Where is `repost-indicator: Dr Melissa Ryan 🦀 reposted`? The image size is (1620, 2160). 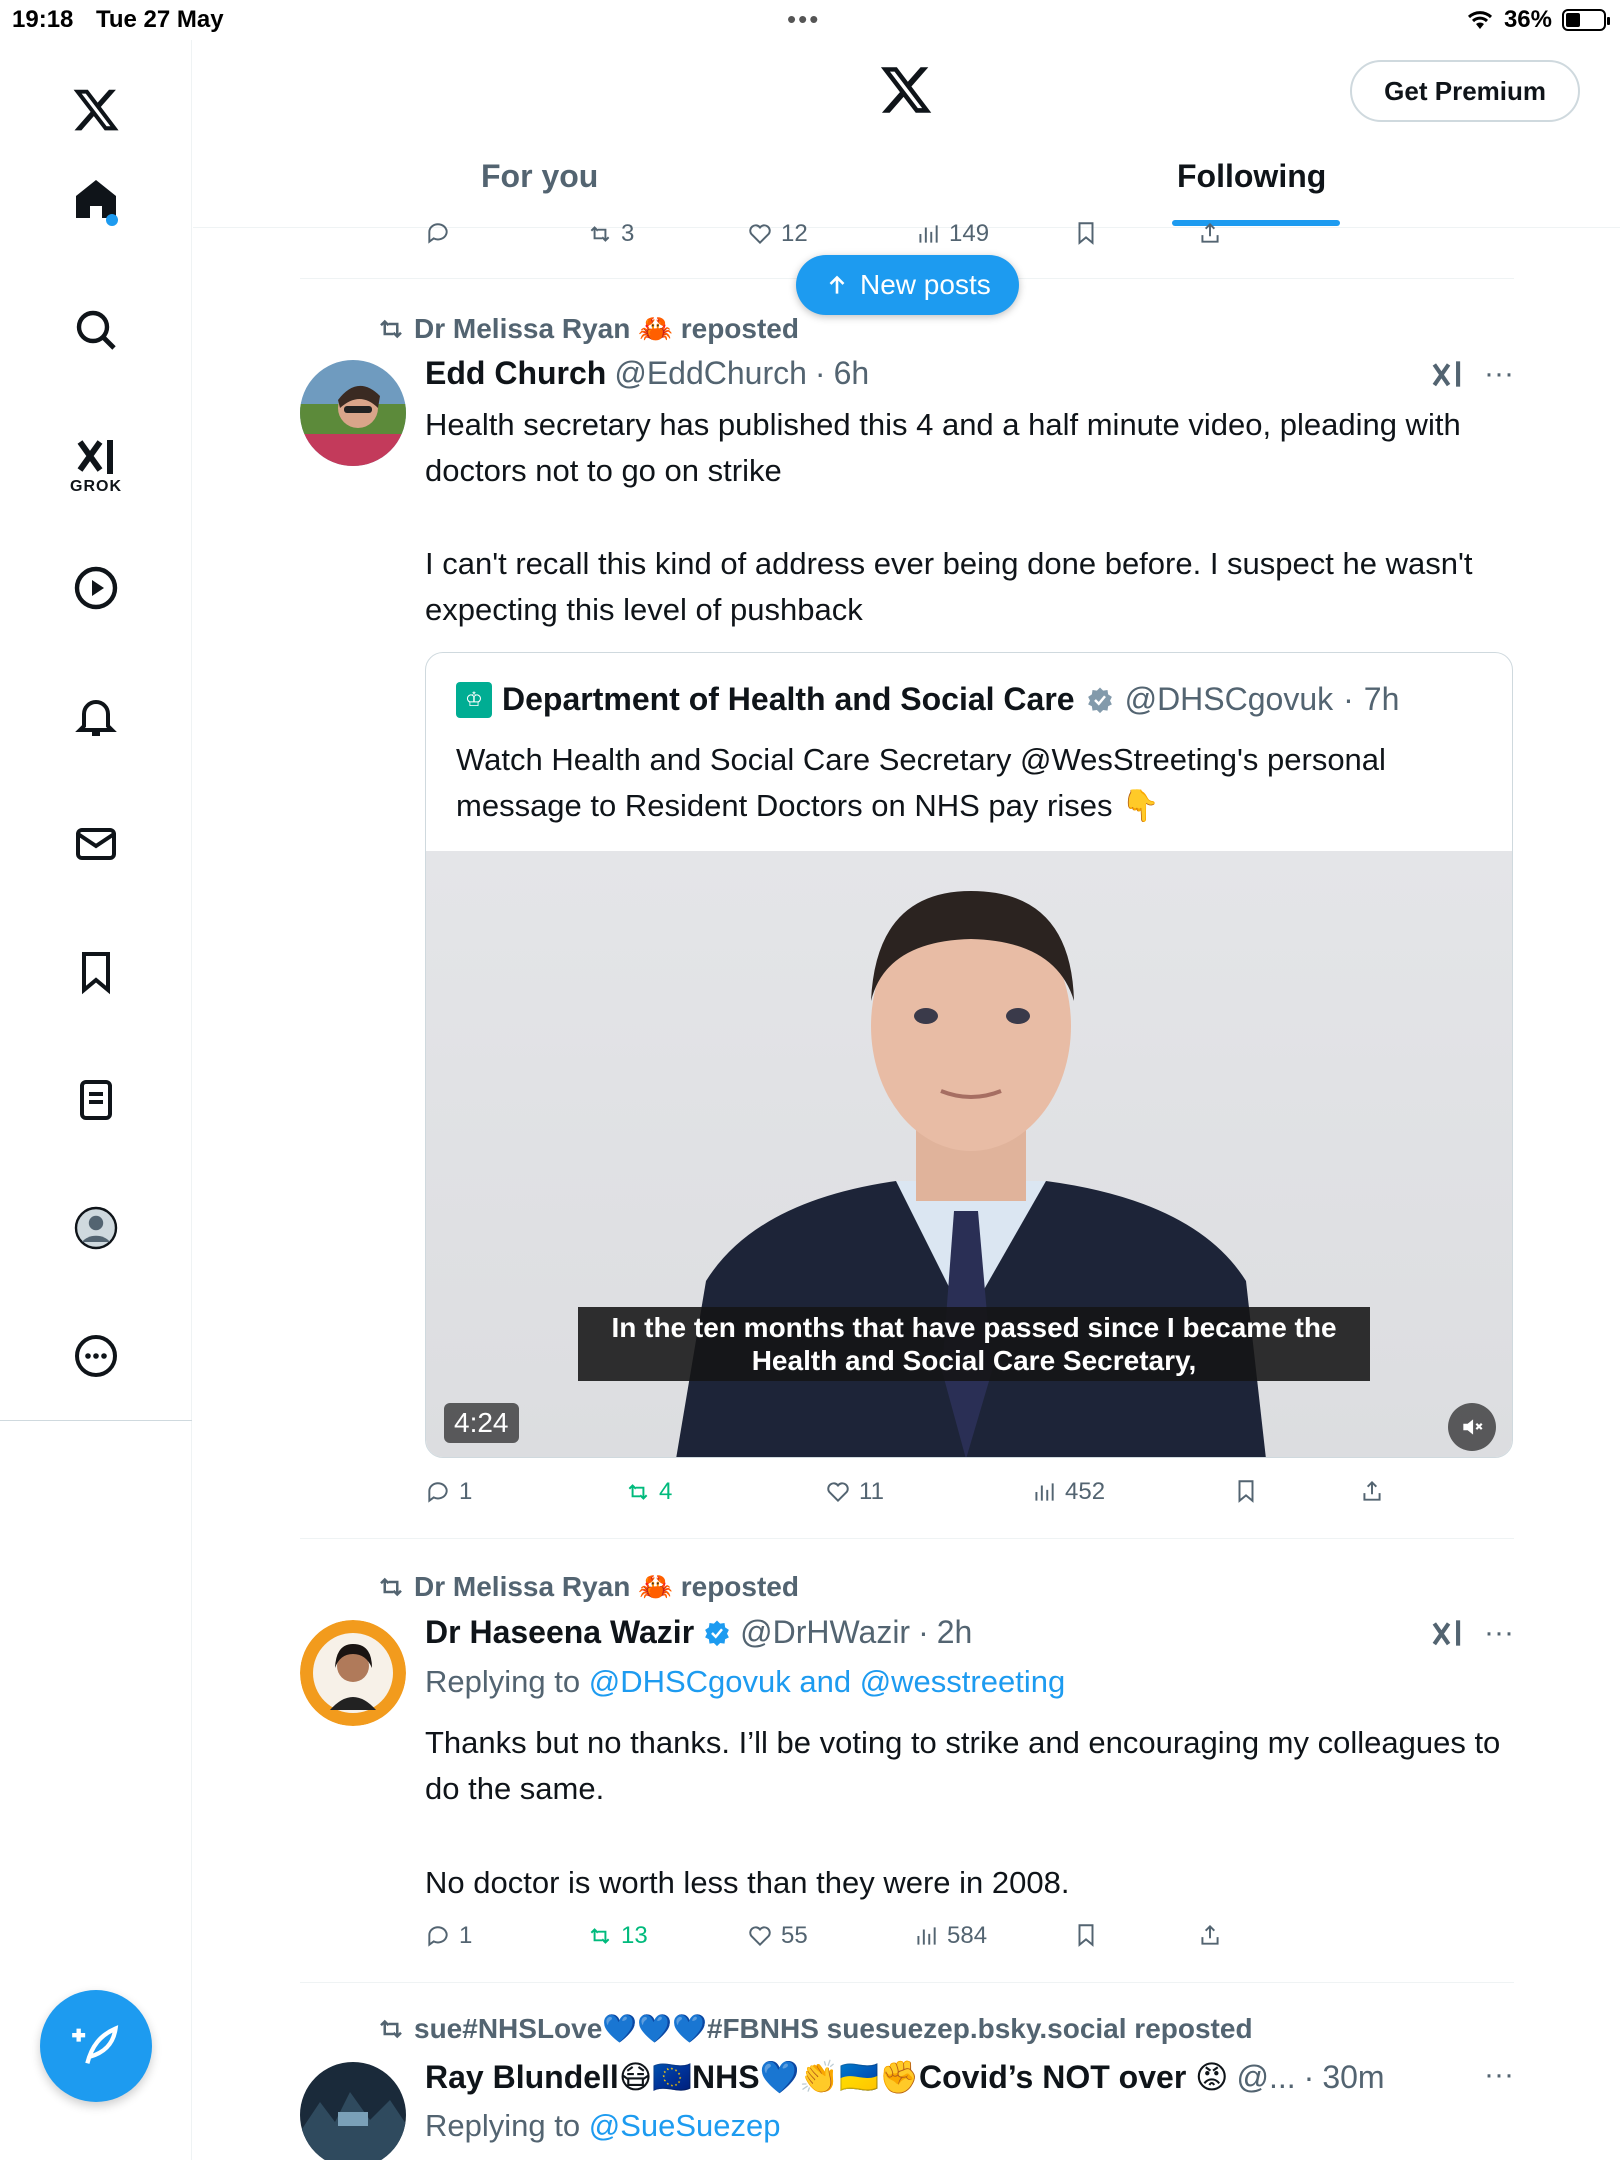 repost-indicator: Dr Melissa Ryan 🦀 reposted is located at coordinates (587, 328).